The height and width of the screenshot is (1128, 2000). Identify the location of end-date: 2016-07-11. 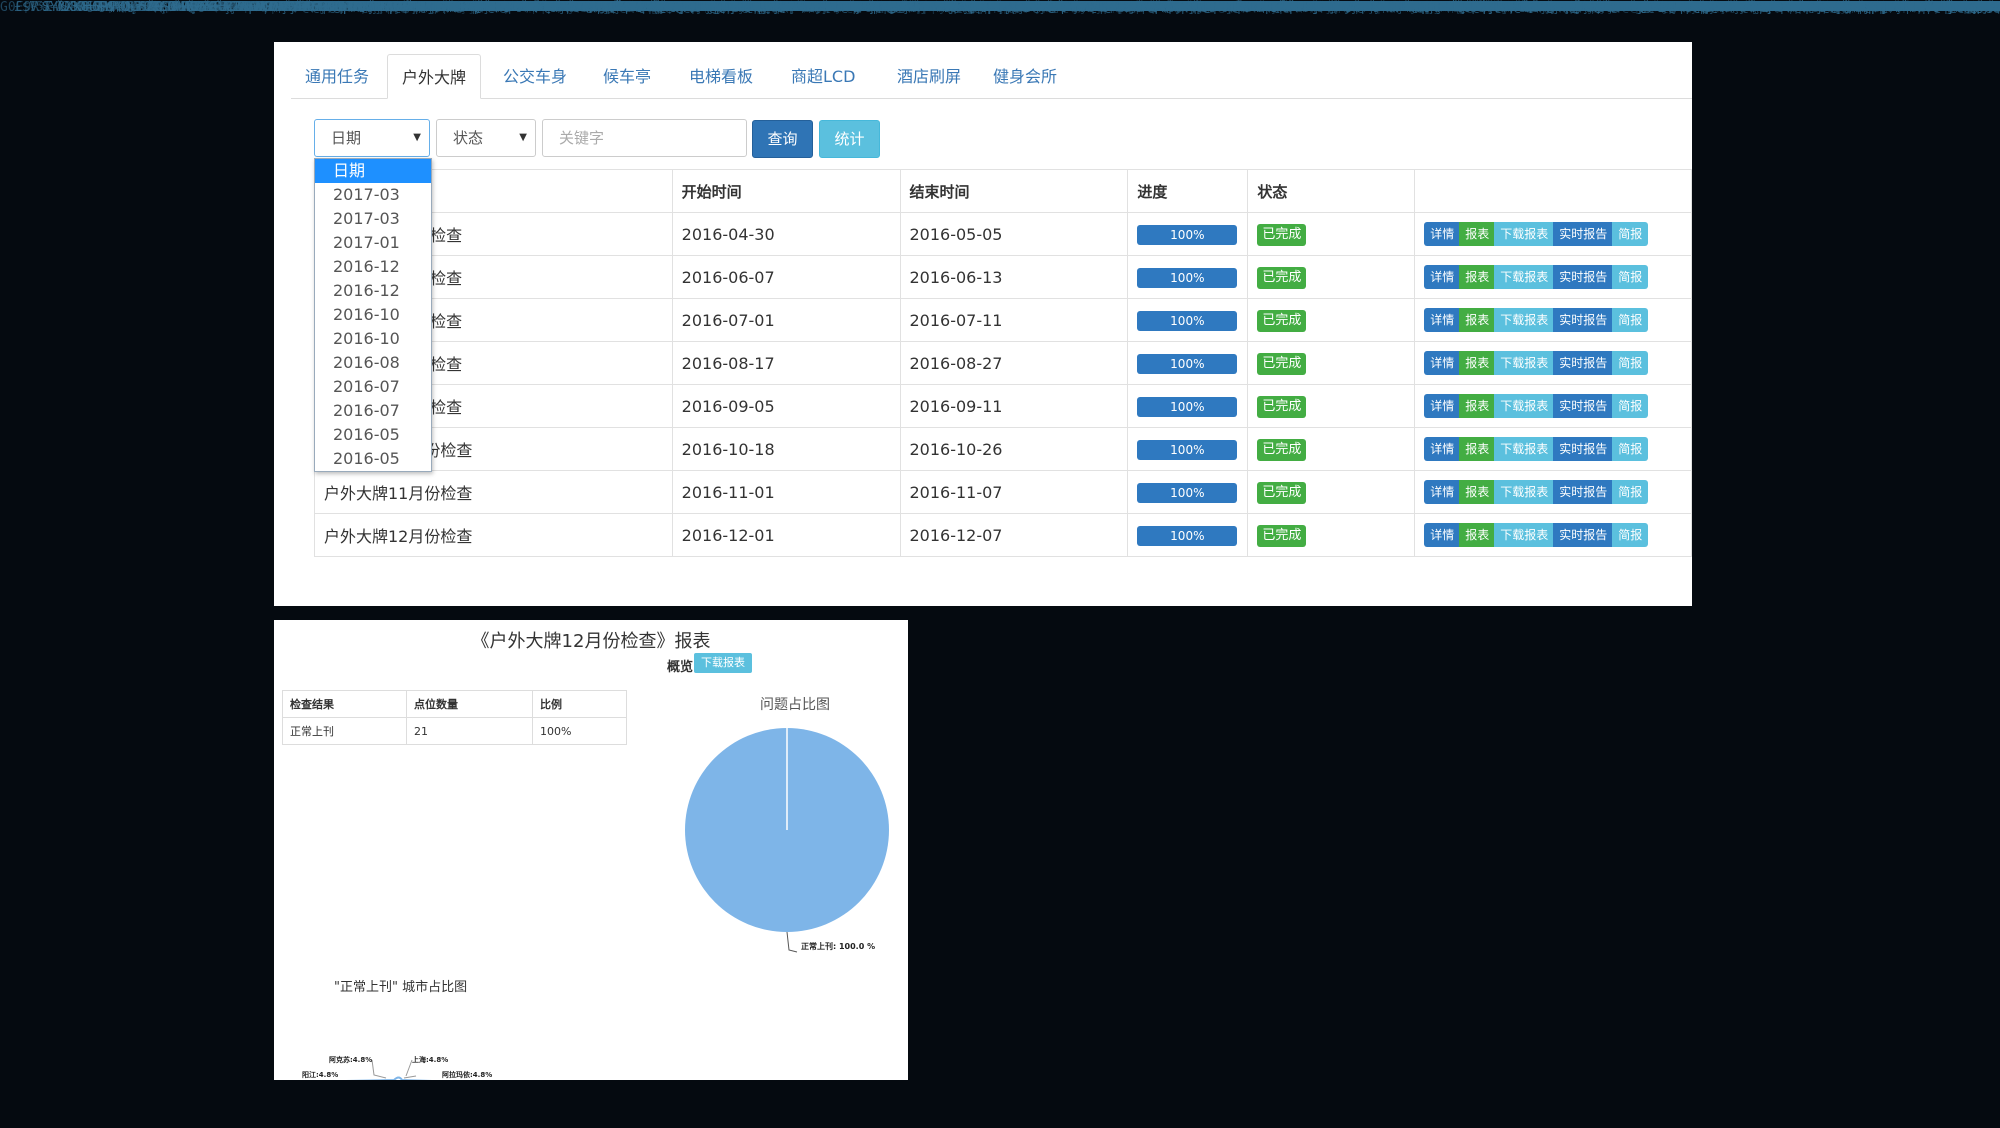
(1014, 320).